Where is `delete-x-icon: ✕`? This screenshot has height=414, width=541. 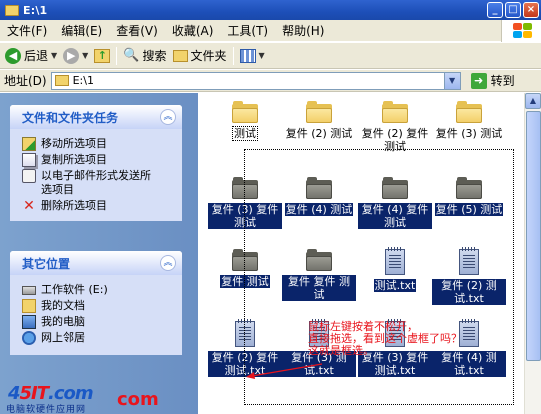
delete-x-icon: ✕ is located at coordinates (29, 206).